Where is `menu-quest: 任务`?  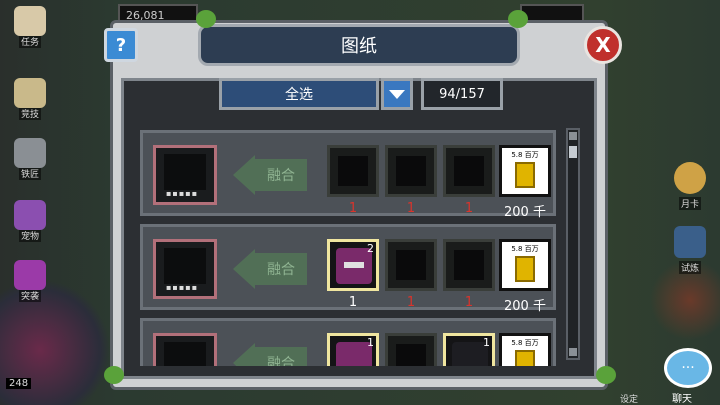 menu-quest: 任务 is located at coordinates (30, 26).